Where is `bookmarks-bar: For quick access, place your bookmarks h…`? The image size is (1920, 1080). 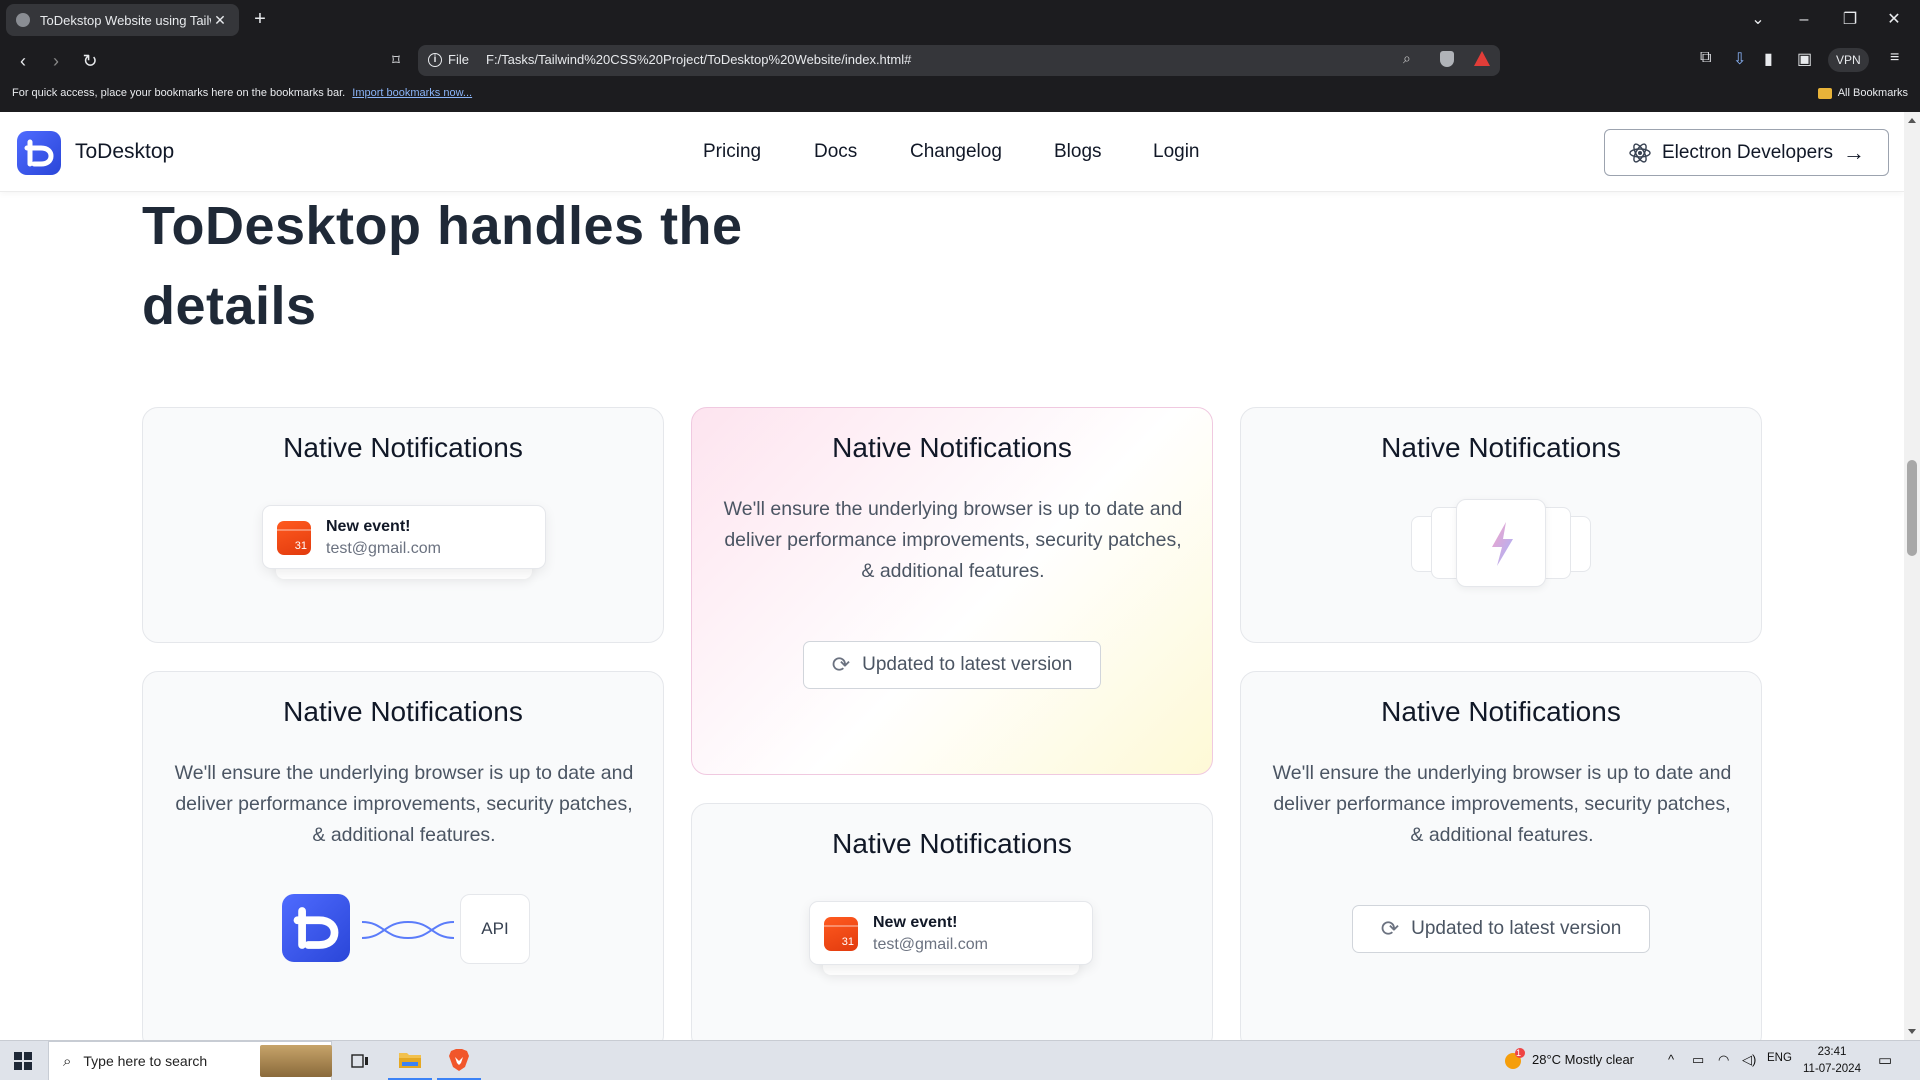 bookmarks-bar: For quick access, place your bookmarks h… is located at coordinates (960, 96).